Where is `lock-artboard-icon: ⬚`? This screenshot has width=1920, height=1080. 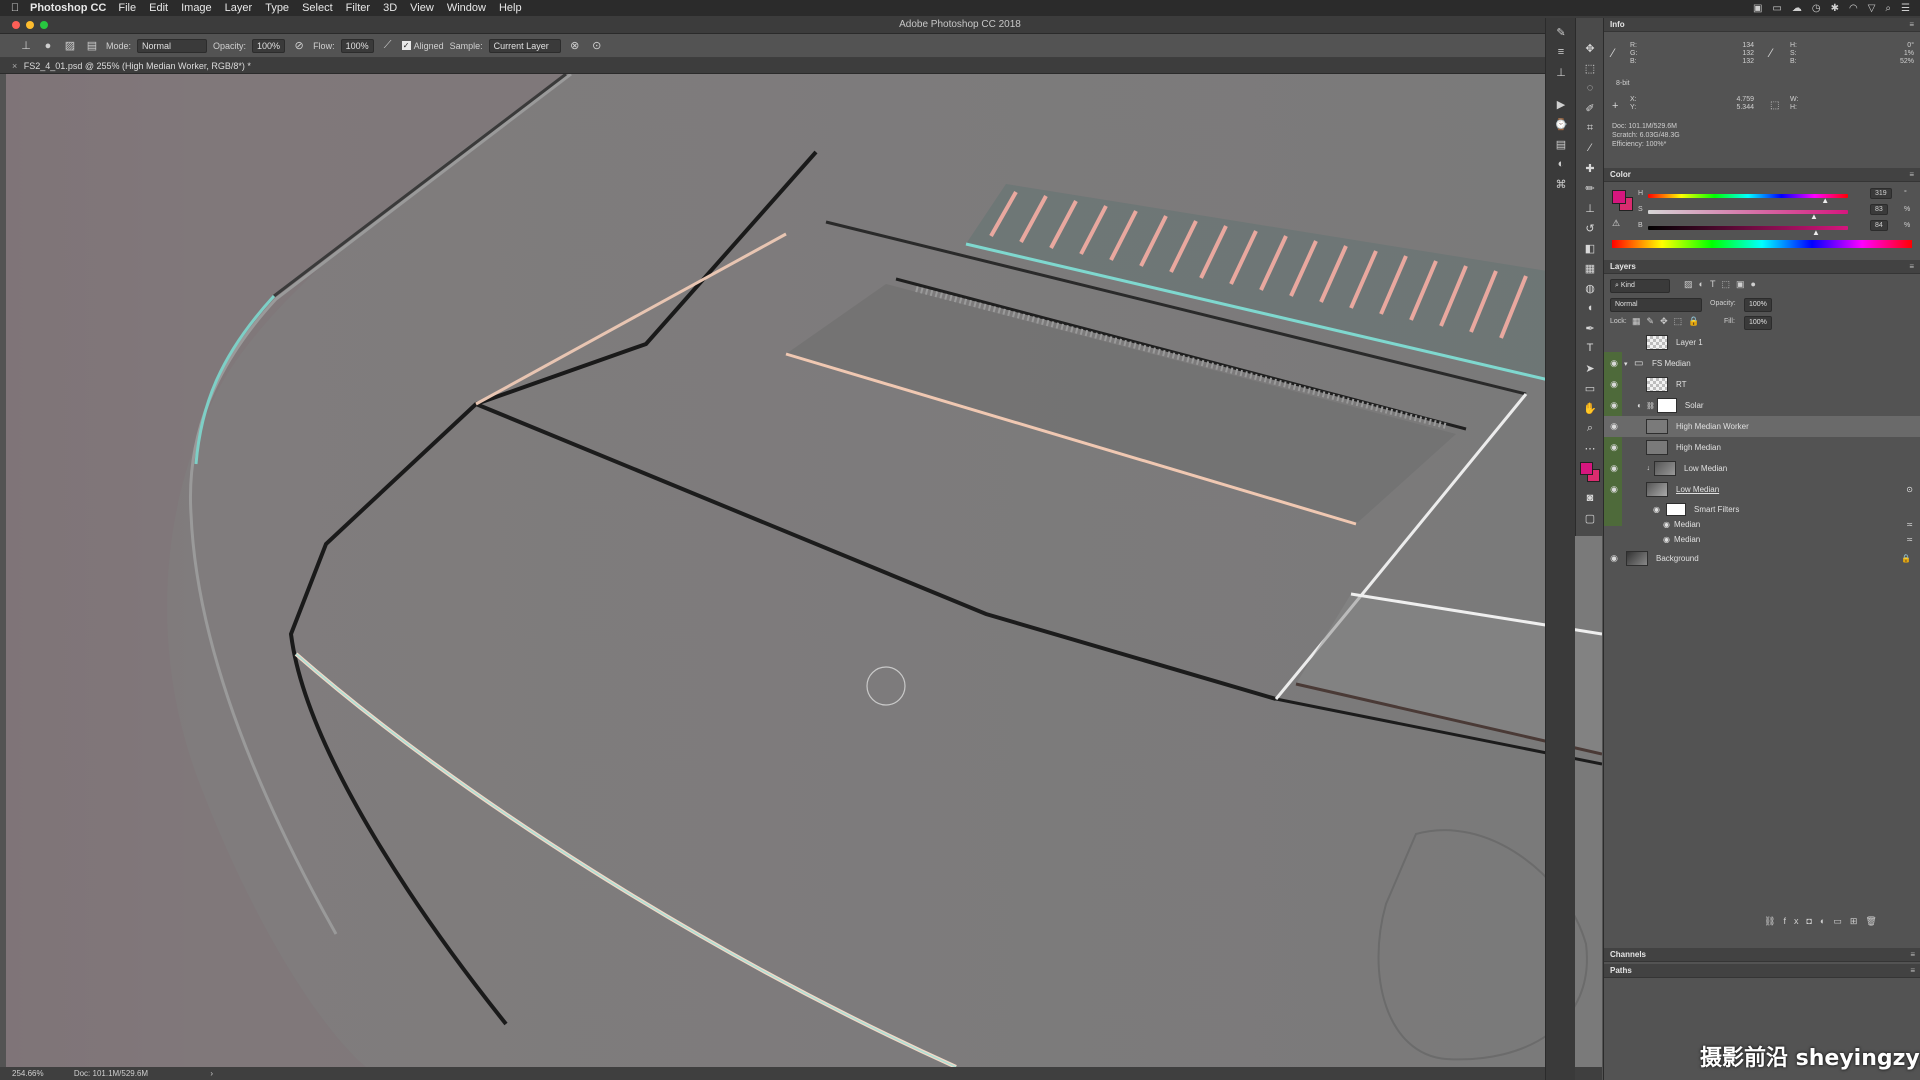 lock-artboard-icon: ⬚ is located at coordinates (1681, 321).